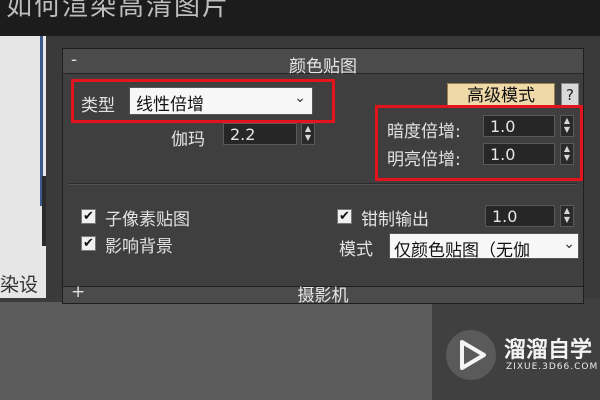 The width and height of the screenshot is (600, 400). What do you see at coordinates (552, 367) in the screenshot?
I see `watermark-url: ZIXUE.3D66.COM` at bounding box center [552, 367].